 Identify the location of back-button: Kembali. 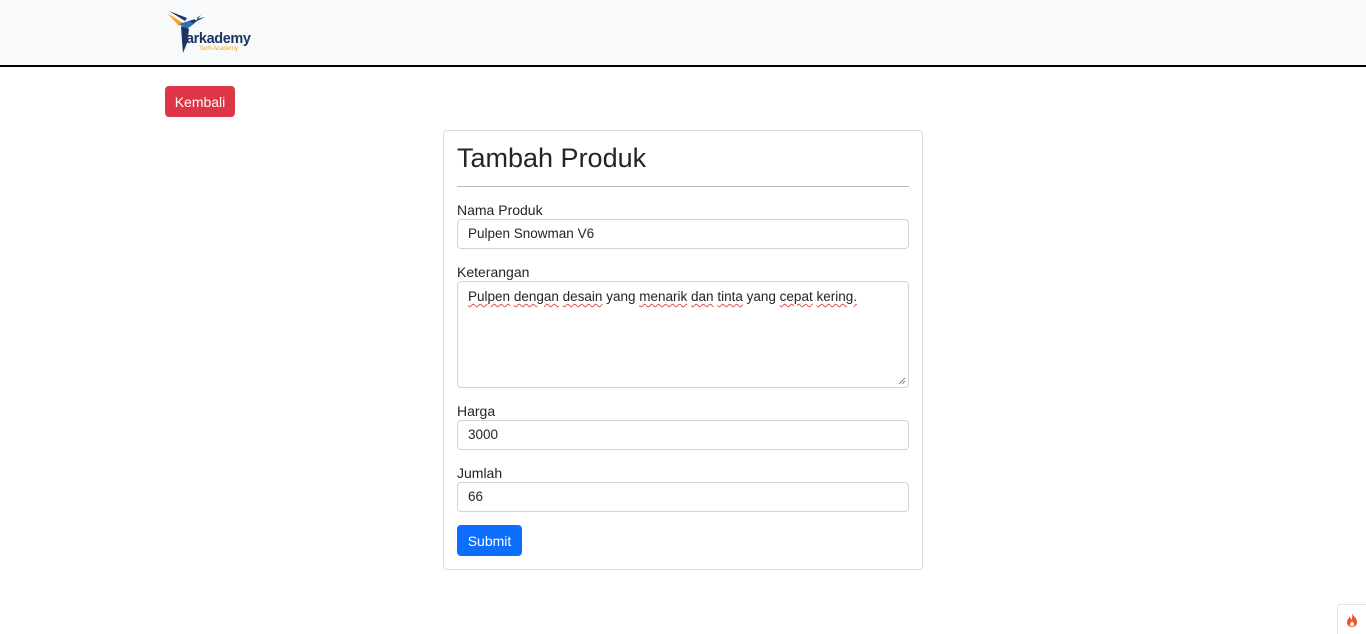
(200, 101).